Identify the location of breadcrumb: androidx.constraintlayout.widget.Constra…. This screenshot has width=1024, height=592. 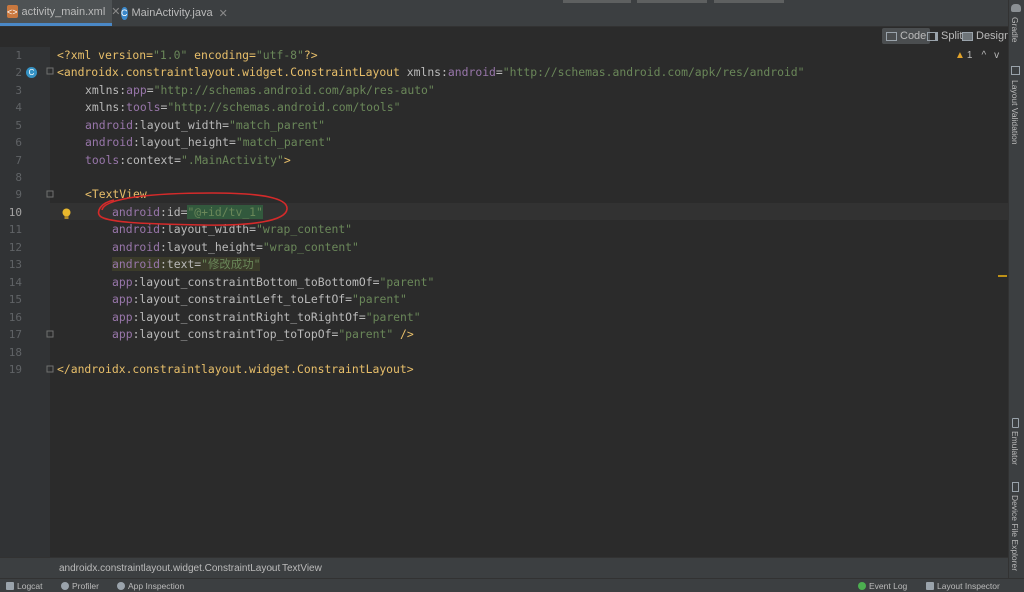
(504, 568).